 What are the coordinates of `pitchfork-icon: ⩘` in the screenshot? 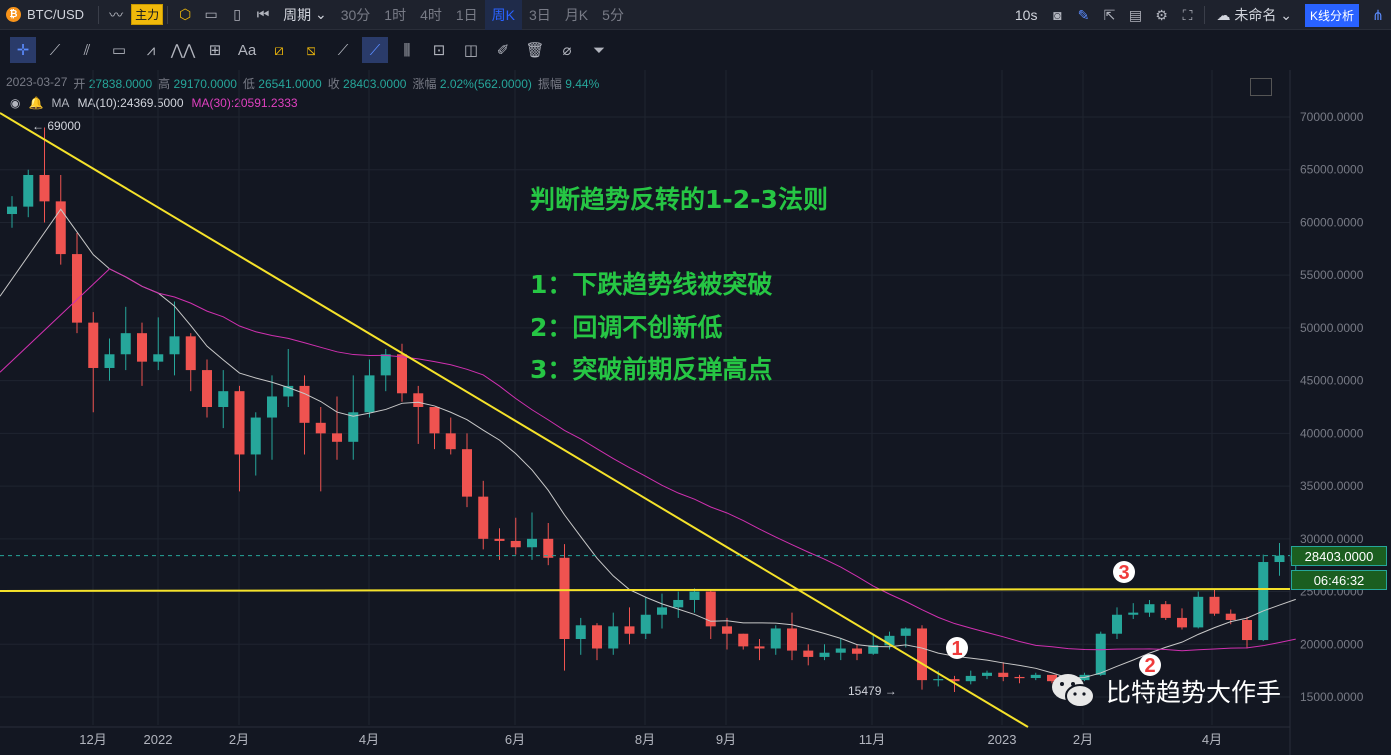 It's located at (151, 50).